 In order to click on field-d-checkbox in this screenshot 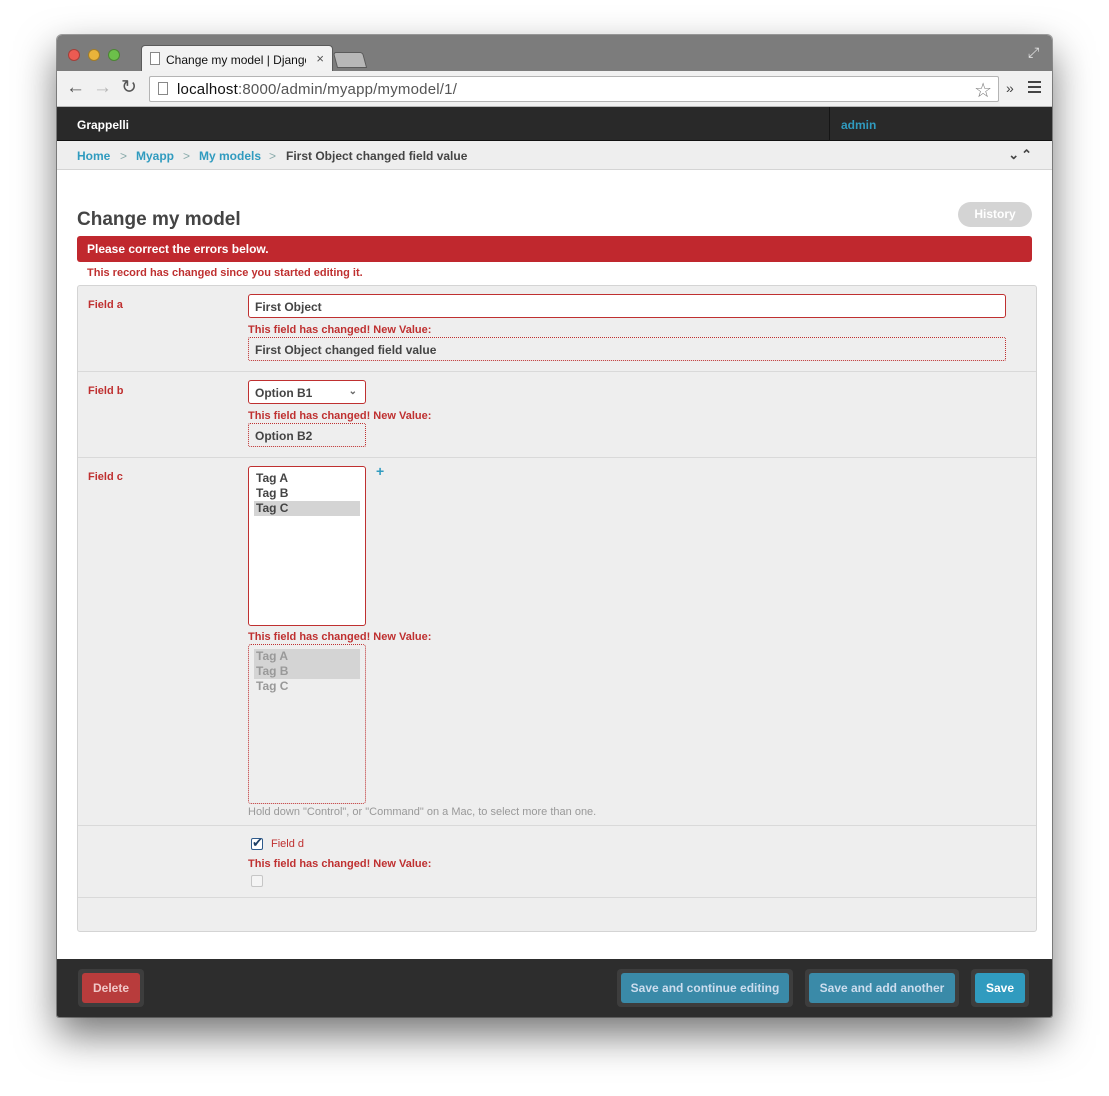, I will do `click(257, 843)`.